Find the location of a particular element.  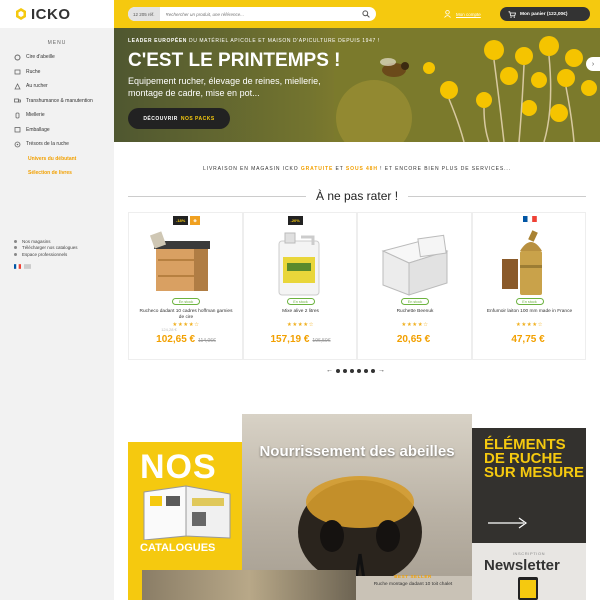

logo: ICKO is located at coordinates (57, 14).